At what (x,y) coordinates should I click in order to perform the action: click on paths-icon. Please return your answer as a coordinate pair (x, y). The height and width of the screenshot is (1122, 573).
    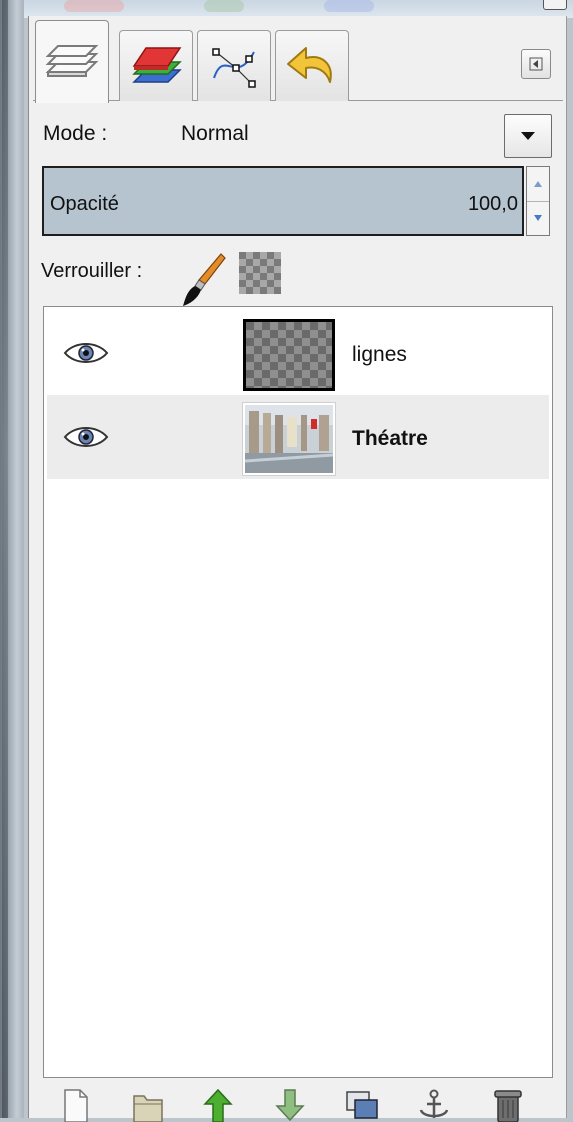
    Looking at the image, I should click on (234, 68).